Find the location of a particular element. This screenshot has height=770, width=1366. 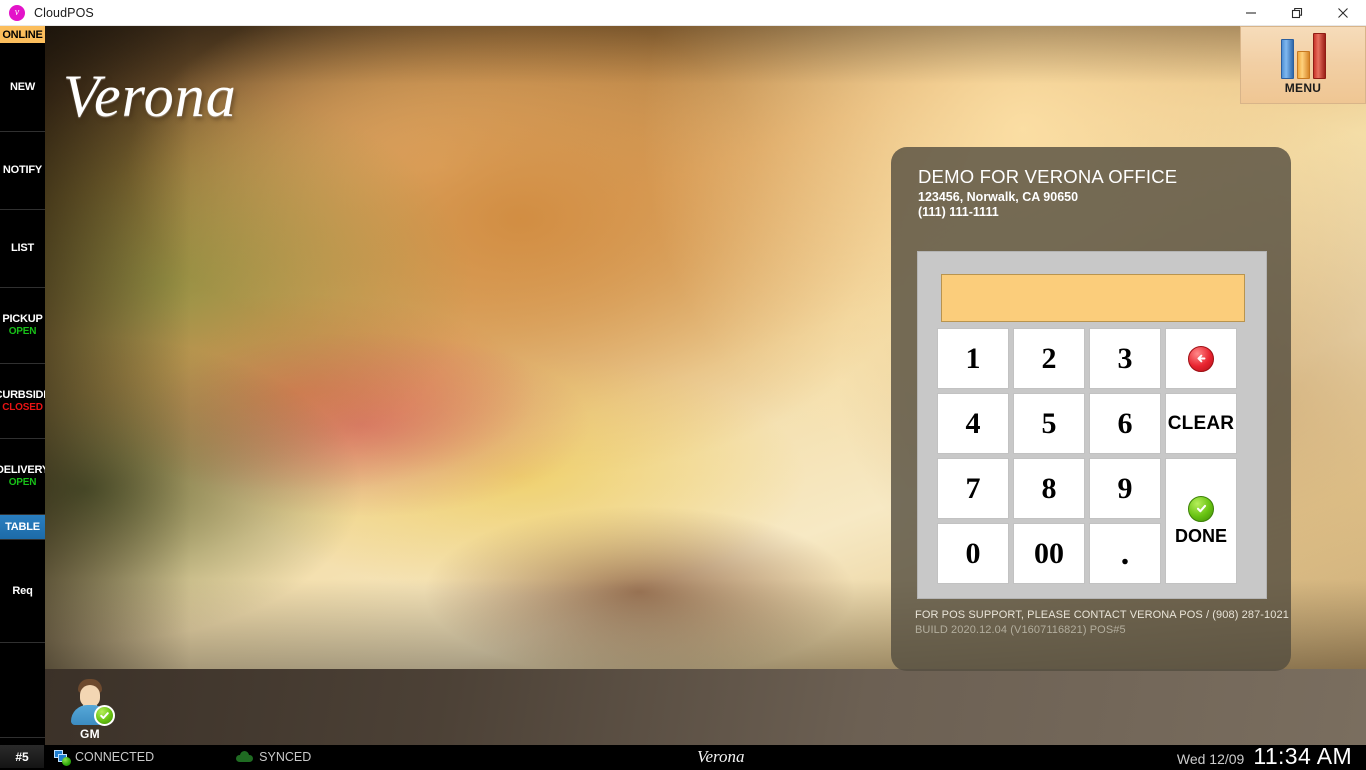

menu-button: MENU is located at coordinates (1303, 65).